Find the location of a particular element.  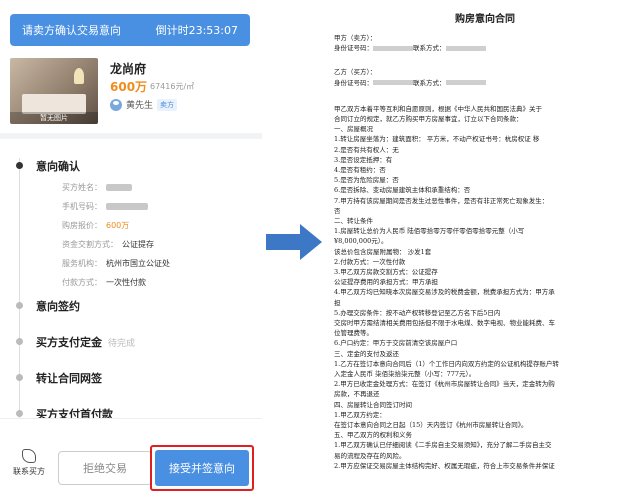

contract-text: 一、房屋概况 is located at coordinates (353, 129).